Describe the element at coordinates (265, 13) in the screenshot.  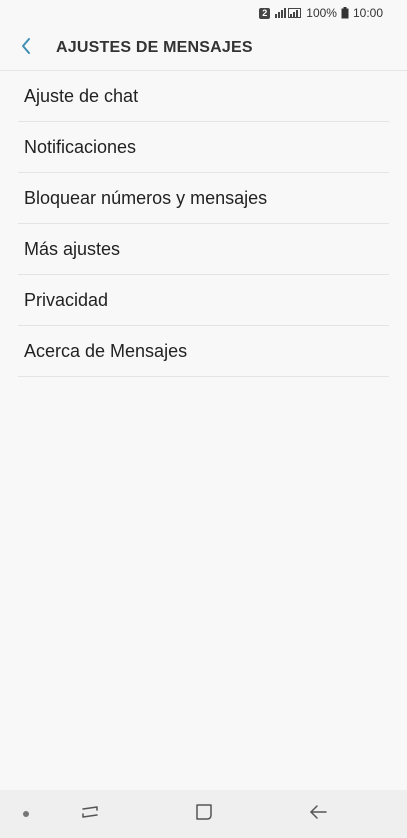
I see `sim-badge: 2` at that location.